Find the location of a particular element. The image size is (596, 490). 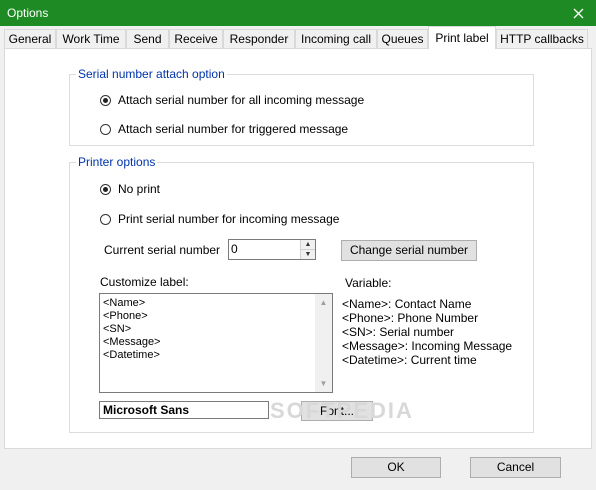

change-serial-button: Change serial number is located at coordinates (409, 250).